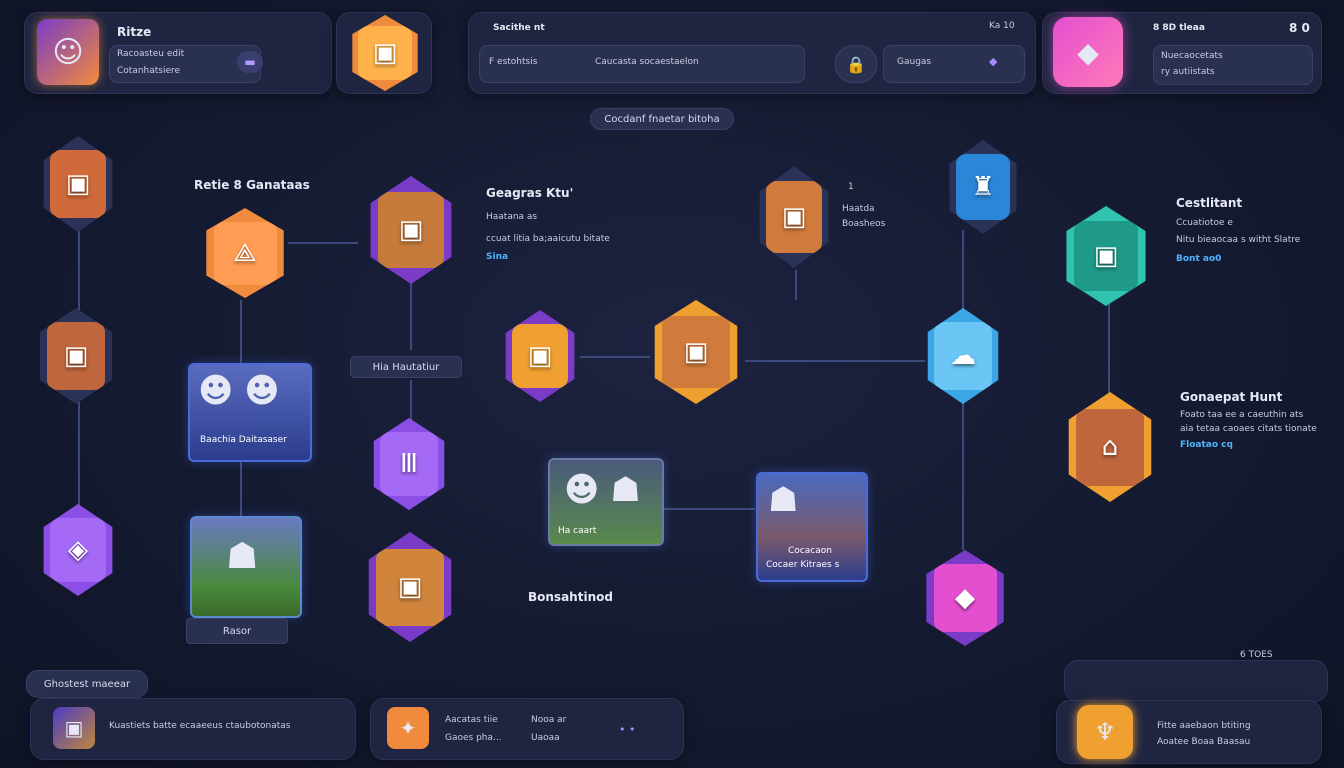 This screenshot has height=768, width=1344. What do you see at coordinates (647, 62) in the screenshot?
I see `search-placeholder: Caucasta socaestaelon` at bounding box center [647, 62].